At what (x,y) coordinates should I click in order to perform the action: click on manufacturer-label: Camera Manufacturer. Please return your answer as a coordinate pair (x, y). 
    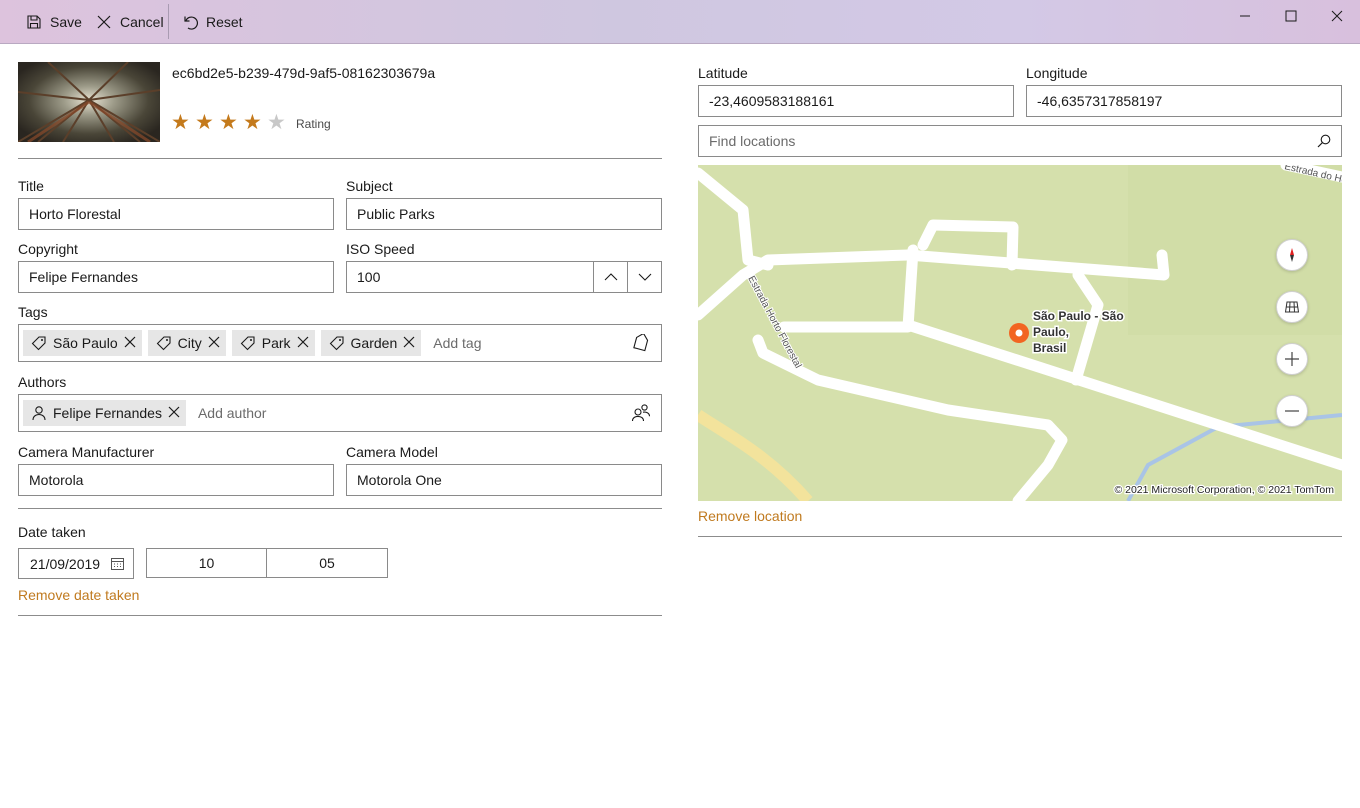
    Looking at the image, I should click on (86, 452).